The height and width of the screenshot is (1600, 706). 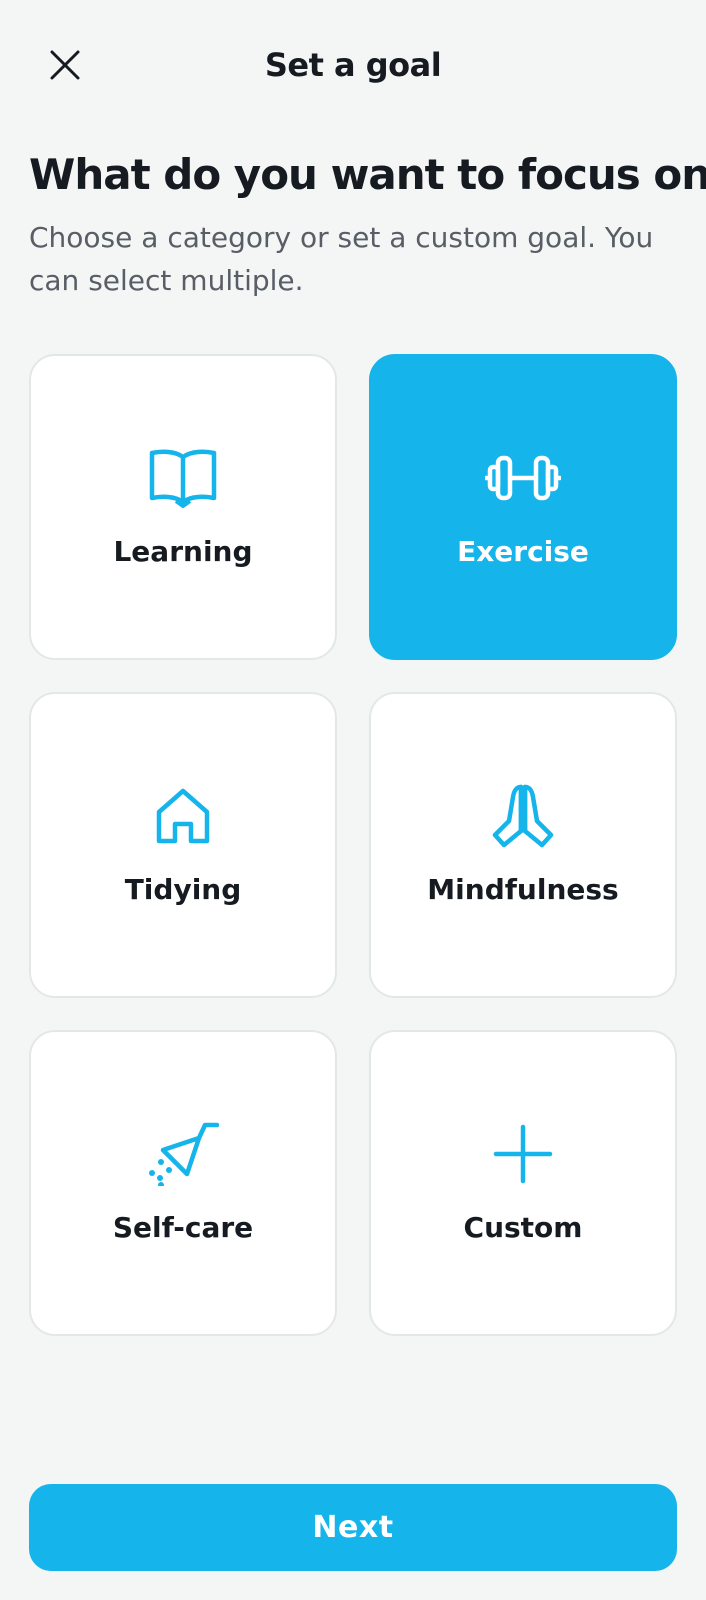 What do you see at coordinates (523, 816) in the screenshot?
I see `praying-hands-icon` at bounding box center [523, 816].